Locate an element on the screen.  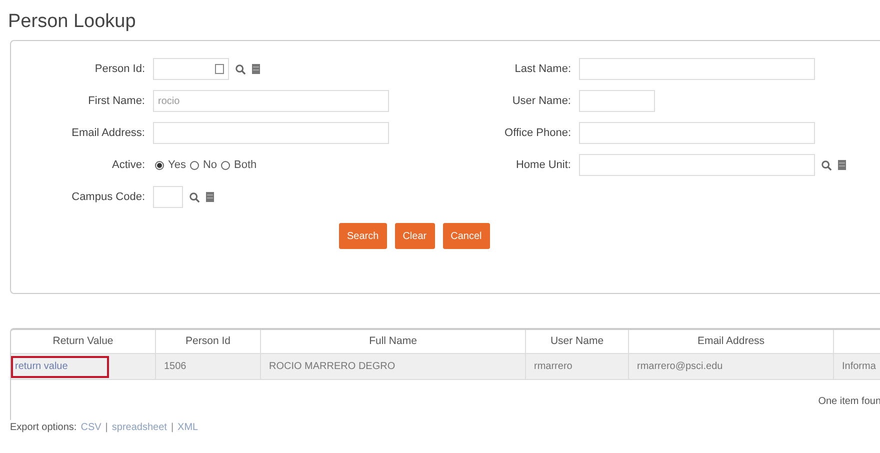
field-label: First Name: is located at coordinates (116, 101).